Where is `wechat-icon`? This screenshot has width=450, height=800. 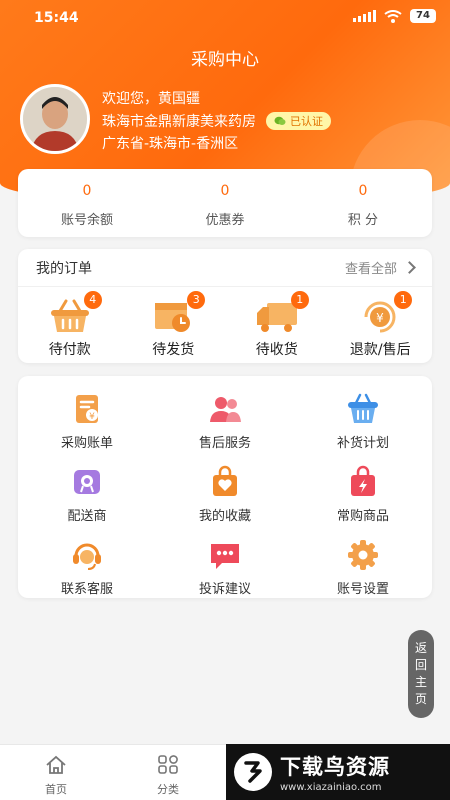 wechat-icon is located at coordinates (280, 120).